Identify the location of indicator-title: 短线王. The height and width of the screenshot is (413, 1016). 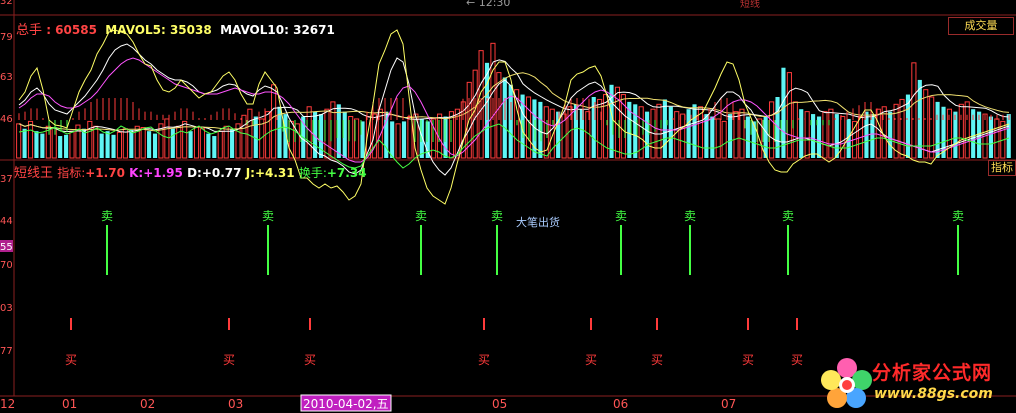
(34, 173).